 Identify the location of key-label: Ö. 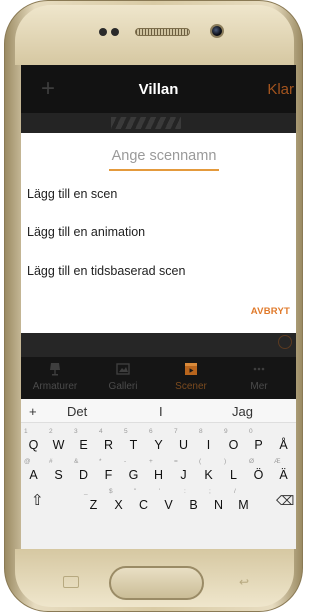
(258, 475).